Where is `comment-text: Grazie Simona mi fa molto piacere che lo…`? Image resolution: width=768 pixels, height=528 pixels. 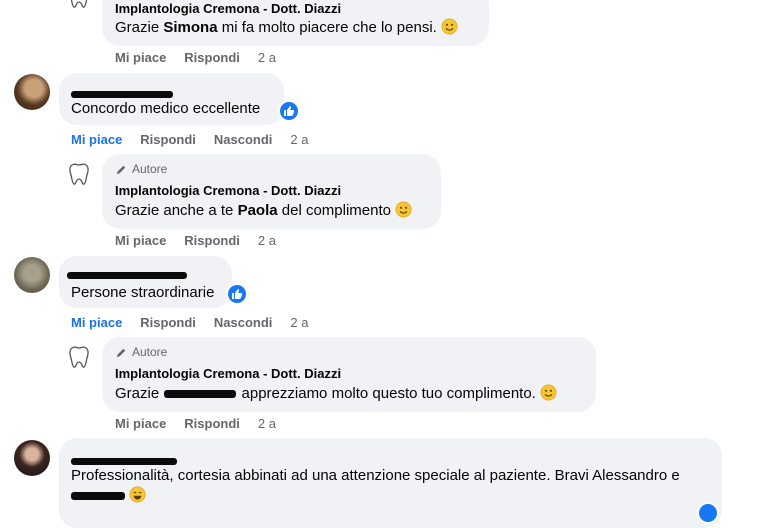 comment-text: Grazie Simona mi fa molto piacere che lo… is located at coordinates (286, 28).